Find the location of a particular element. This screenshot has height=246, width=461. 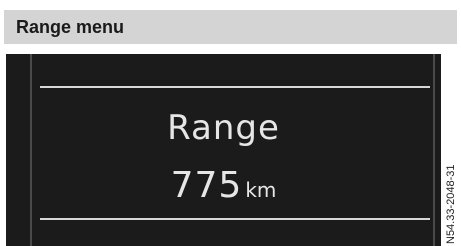

figure-code: N54.33-2048-31 is located at coordinates (451, 204).